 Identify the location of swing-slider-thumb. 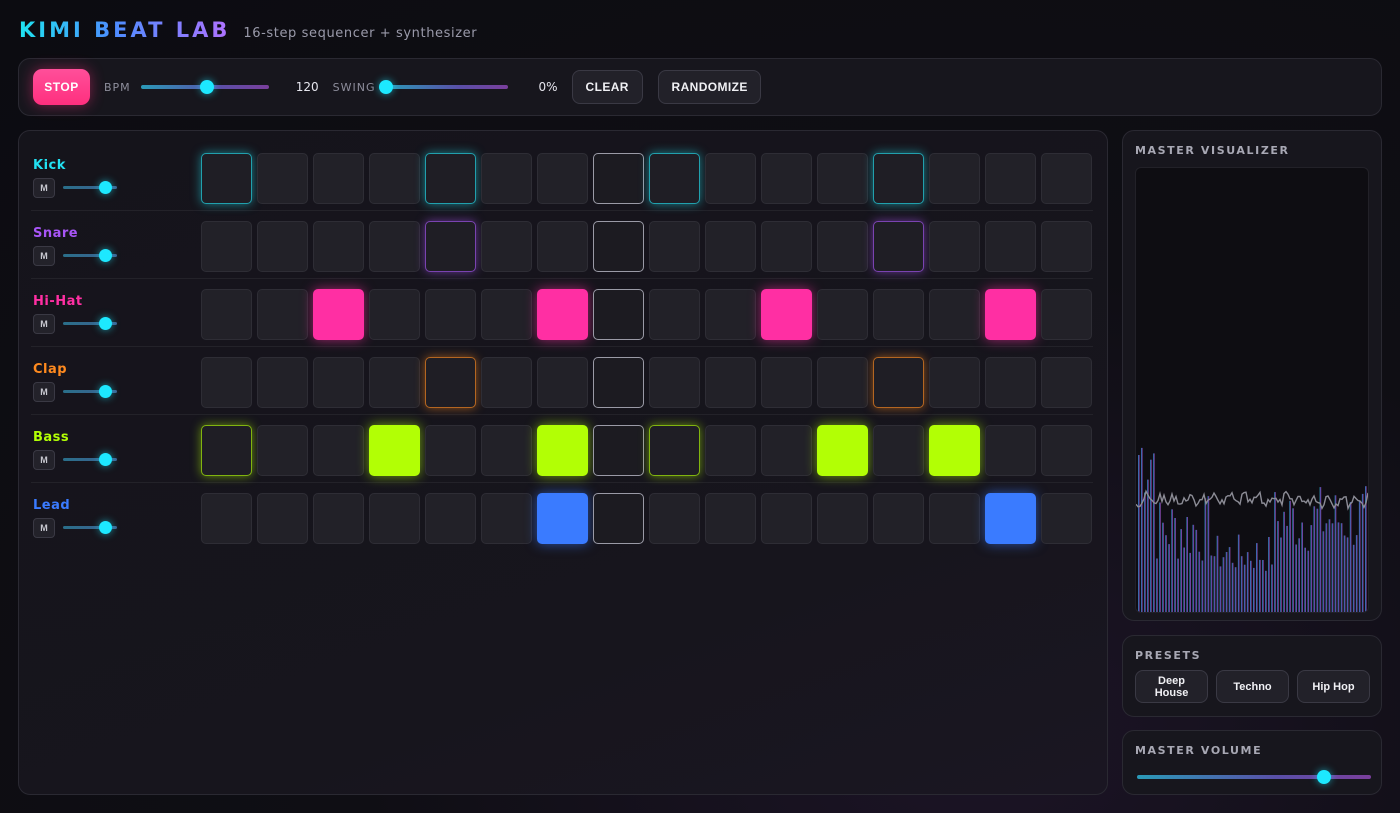
(385, 87).